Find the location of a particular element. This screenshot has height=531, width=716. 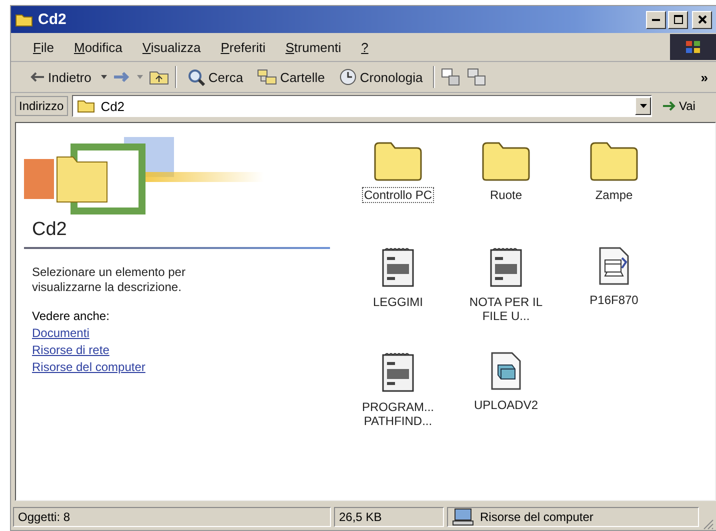

back-button: Indietro is located at coordinates (60, 77).